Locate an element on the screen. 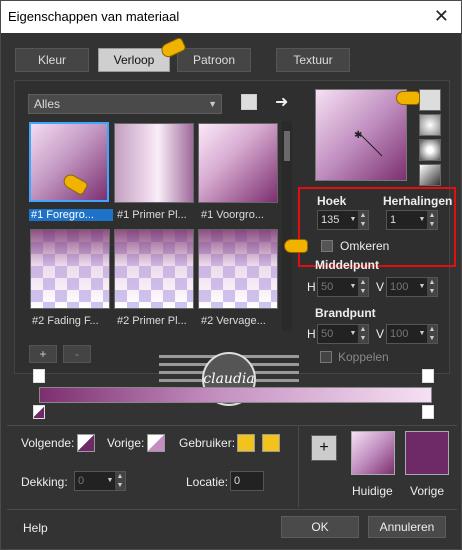  brandpunt-v-input: 100 ▼ ▲ ▼ is located at coordinates (412, 334).